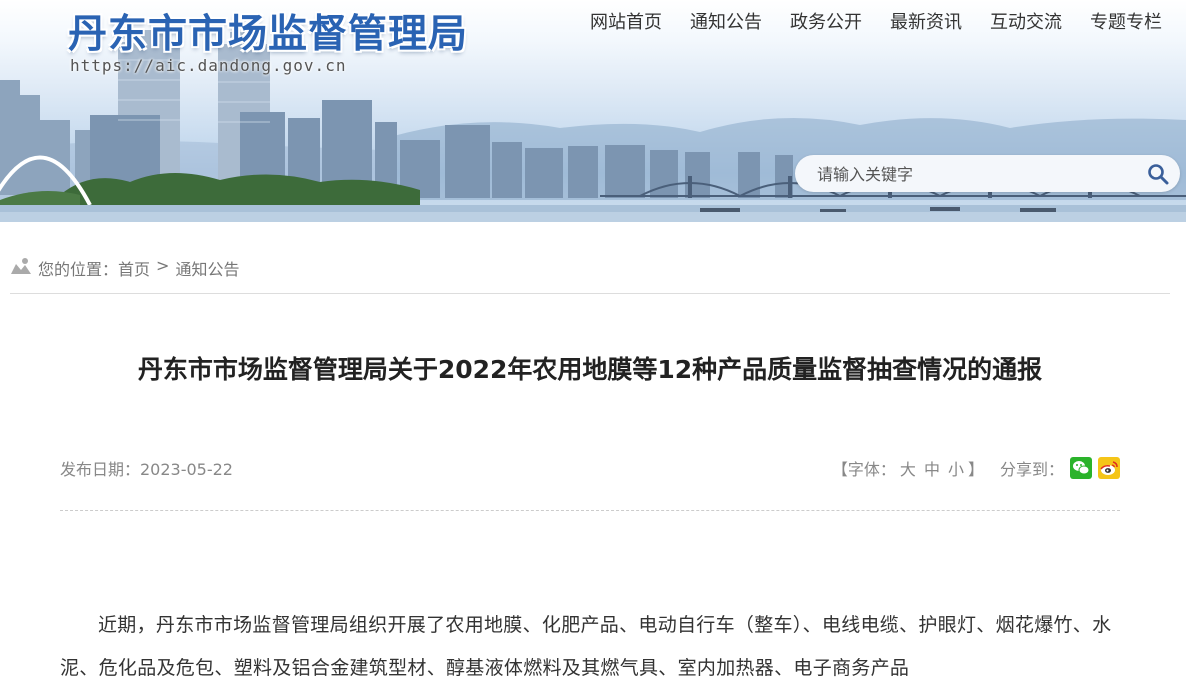 The height and width of the screenshot is (690, 1186). Describe the element at coordinates (977, 174) in the screenshot. I see `search-input` at that location.